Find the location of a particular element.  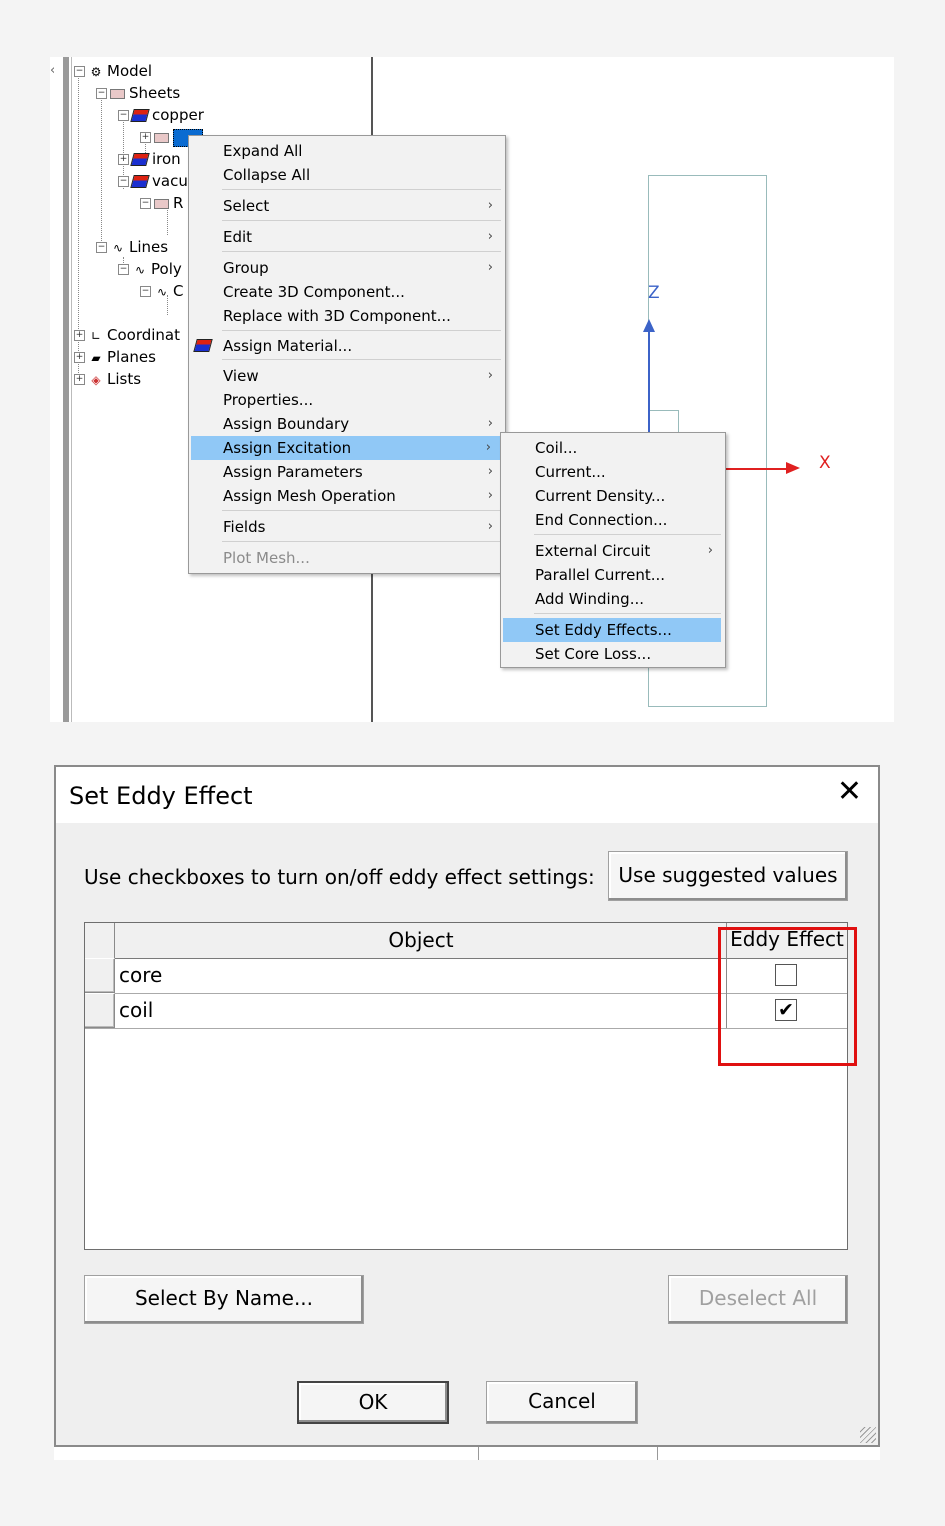

submenu-external-circuit: External Circuit › is located at coordinates (612, 551).